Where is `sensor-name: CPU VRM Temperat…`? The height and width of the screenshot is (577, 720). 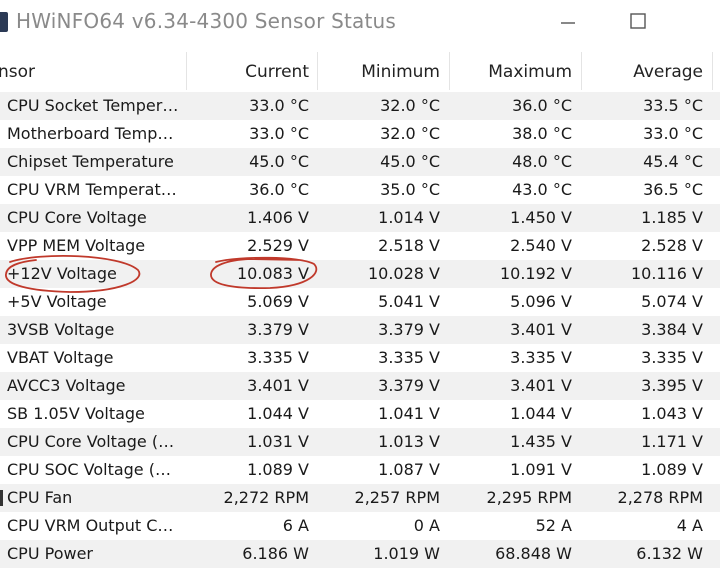 sensor-name: CPU VRM Temperat… is located at coordinates (92, 189).